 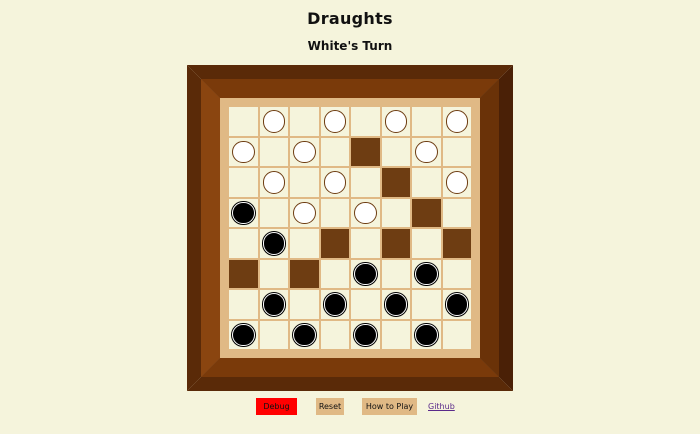 I want to click on board-square-r8c5, so click(x=365, y=334).